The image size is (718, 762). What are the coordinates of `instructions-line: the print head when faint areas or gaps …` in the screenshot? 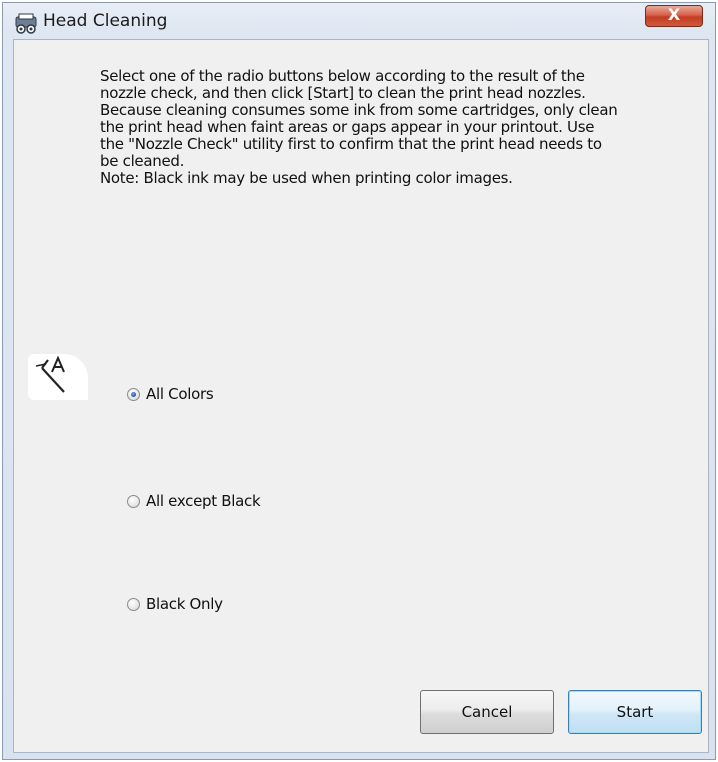 It's located at (347, 127).